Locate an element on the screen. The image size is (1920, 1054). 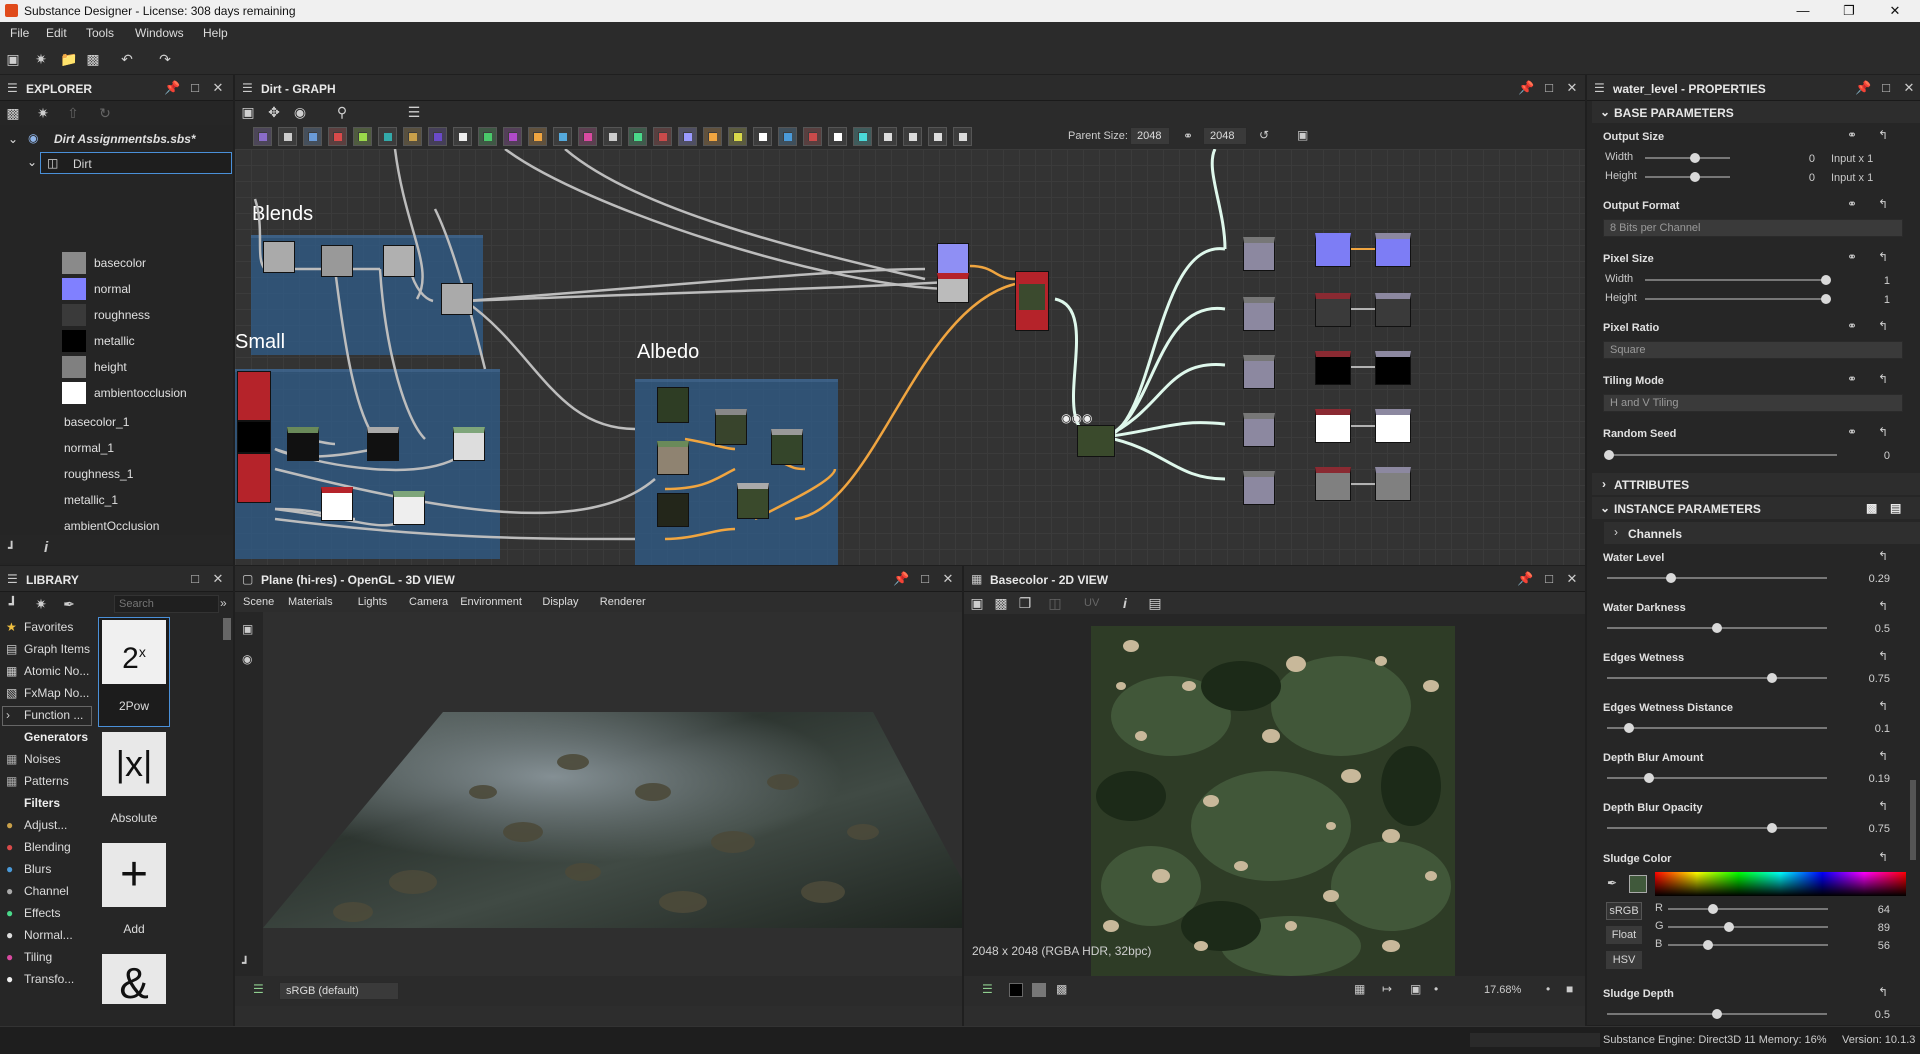
library-item: Channel is located at coordinates (46, 891).